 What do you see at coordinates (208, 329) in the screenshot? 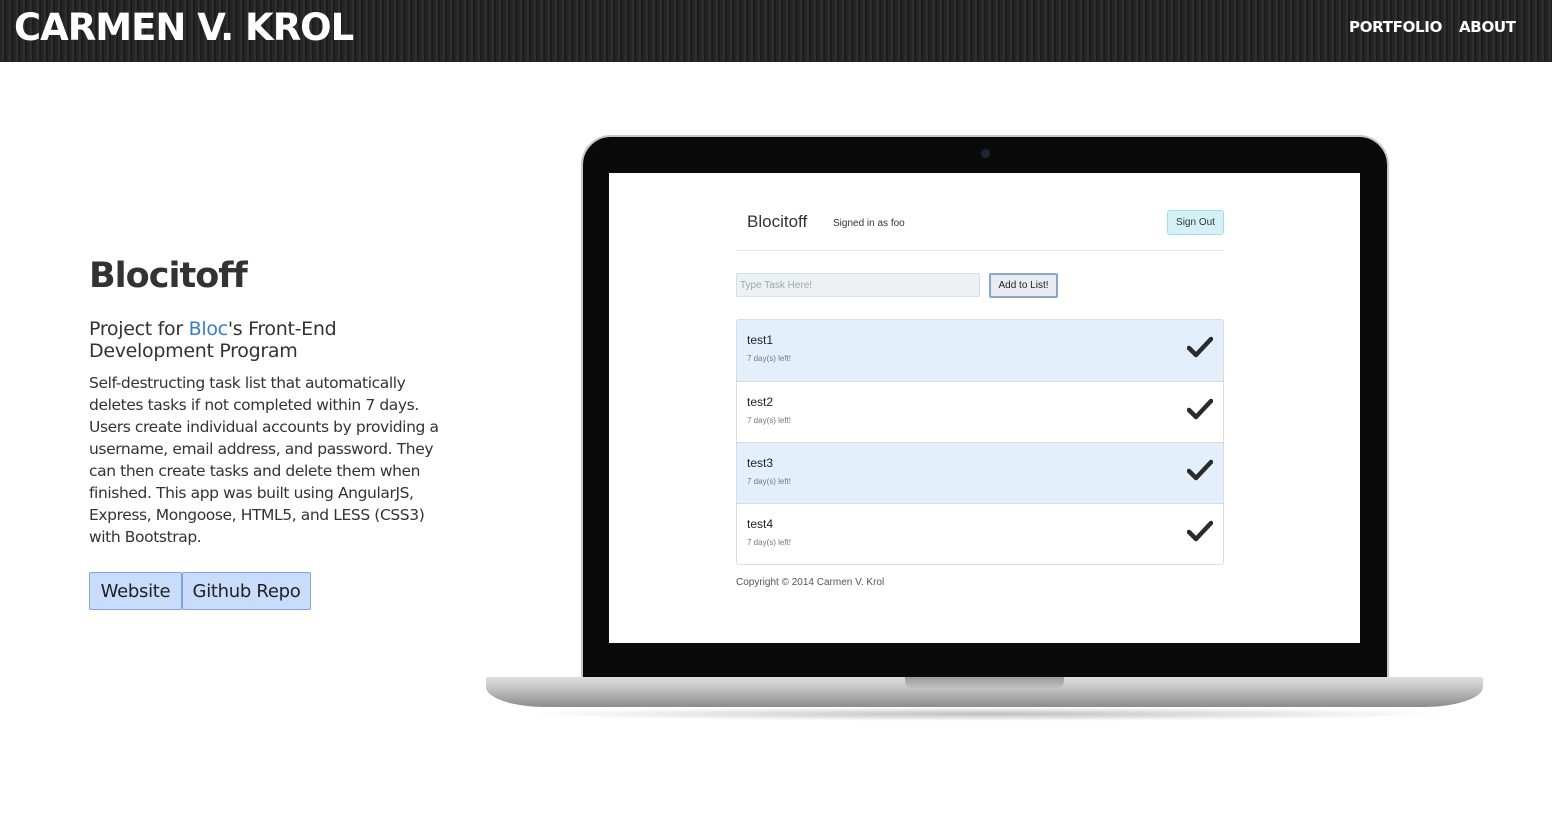
I see `bloc-link: Bloc` at bounding box center [208, 329].